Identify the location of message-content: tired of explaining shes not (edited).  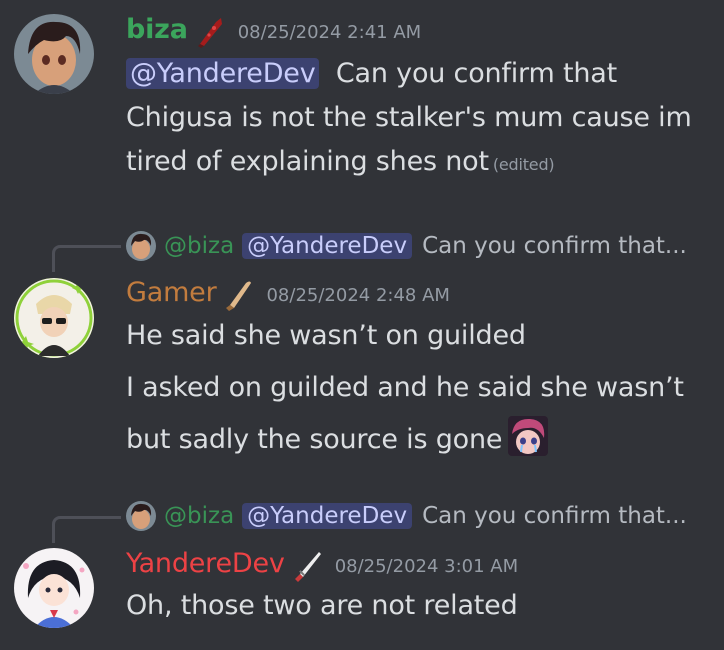
(340, 161).